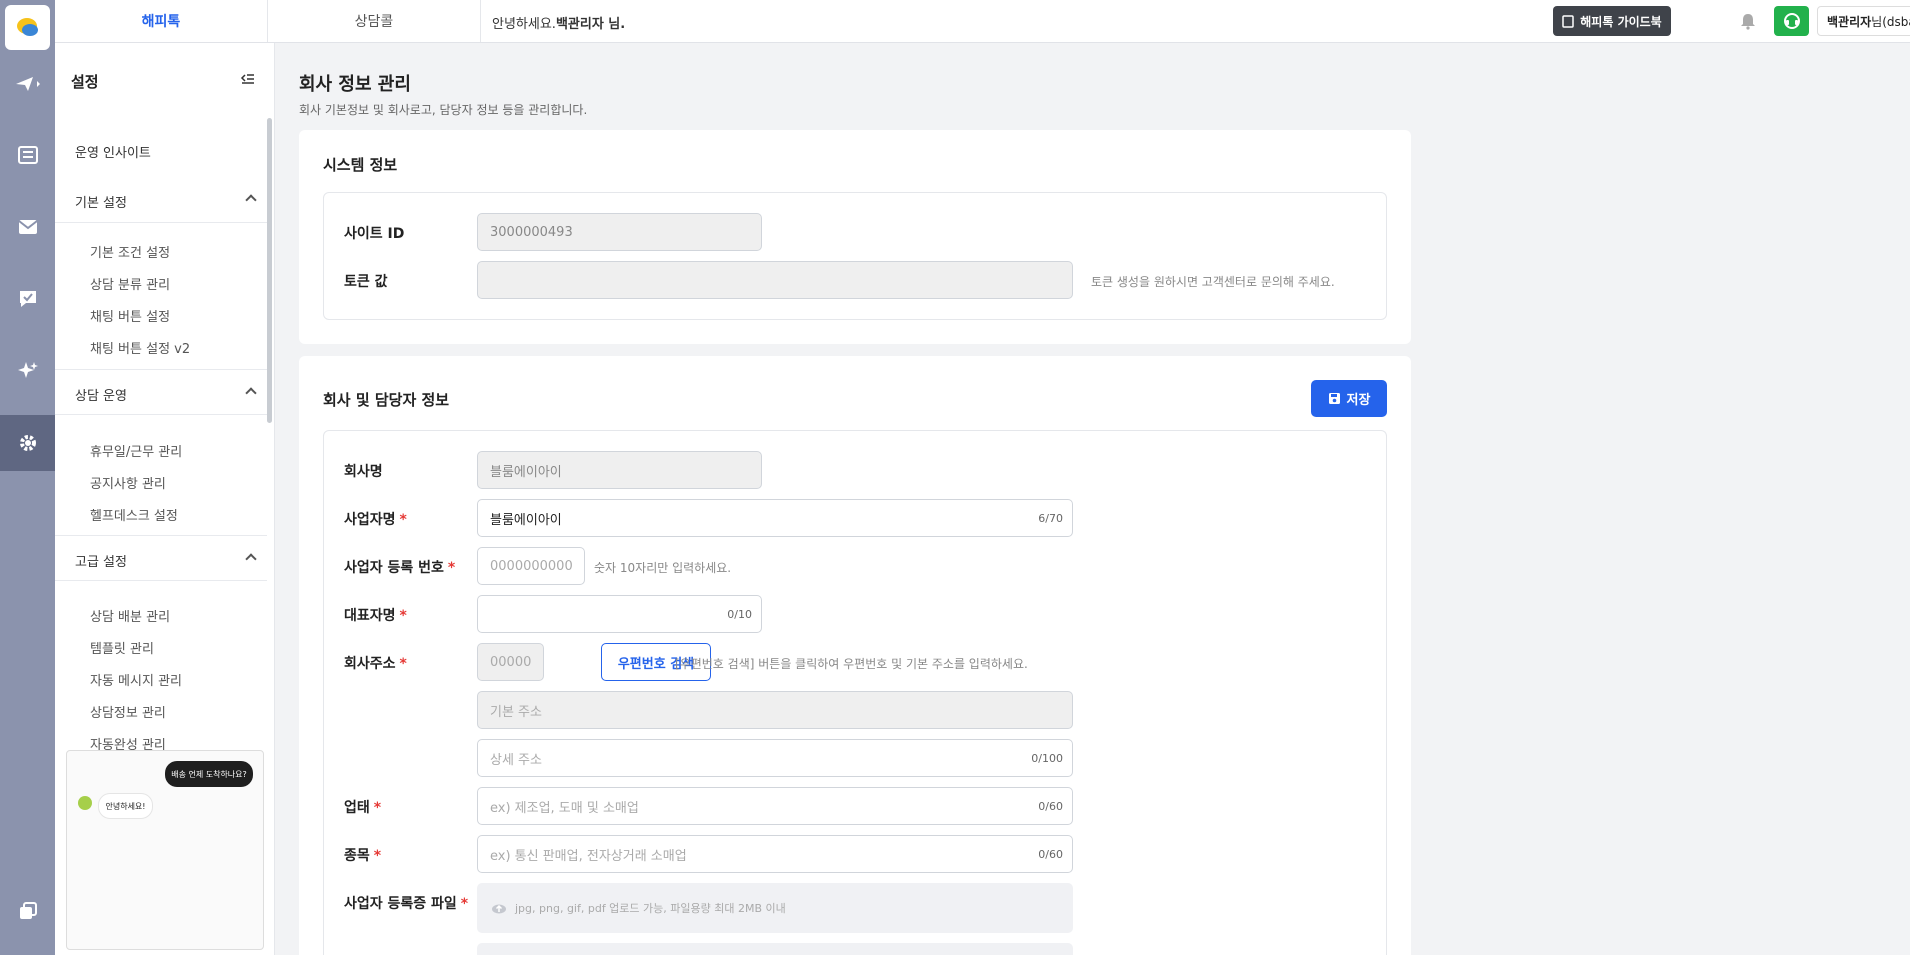 Image resolution: width=1910 pixels, height=955 pixels. What do you see at coordinates (1047, 758) in the screenshot?
I see `char-counter: 0/100` at bounding box center [1047, 758].